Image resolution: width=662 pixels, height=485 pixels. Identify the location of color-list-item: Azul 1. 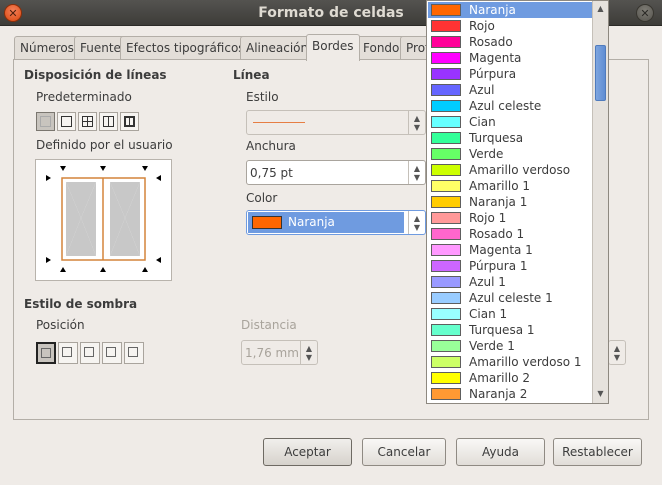
(510, 282).